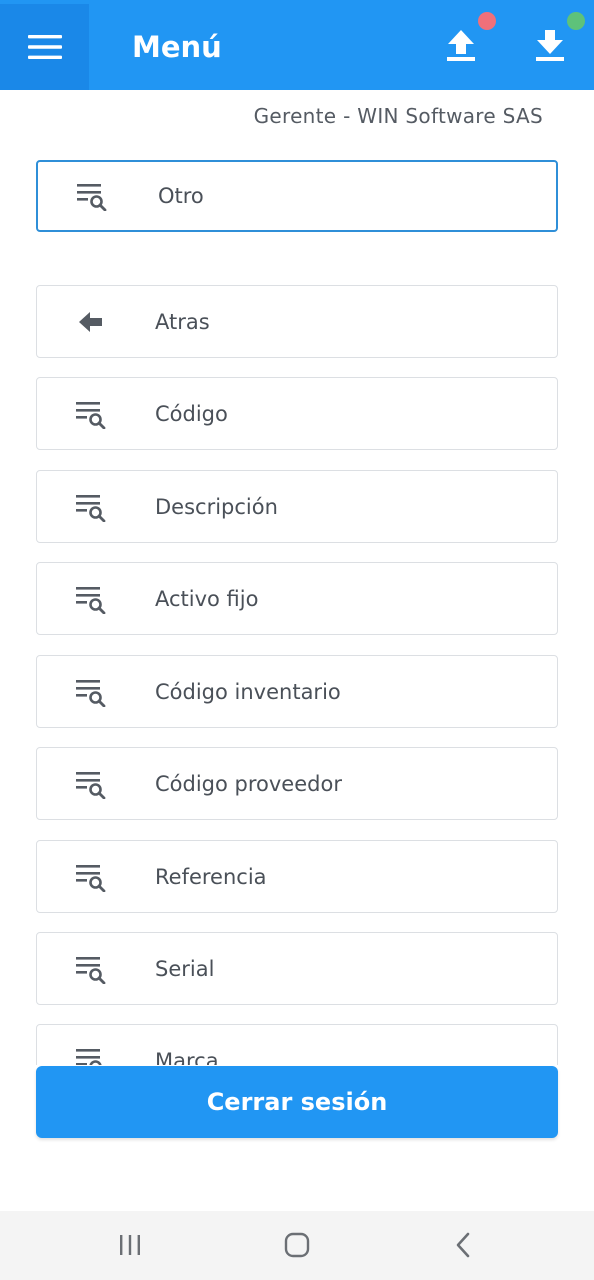 The height and width of the screenshot is (1280, 594). I want to click on option-label: Marca, so click(187, 1057).